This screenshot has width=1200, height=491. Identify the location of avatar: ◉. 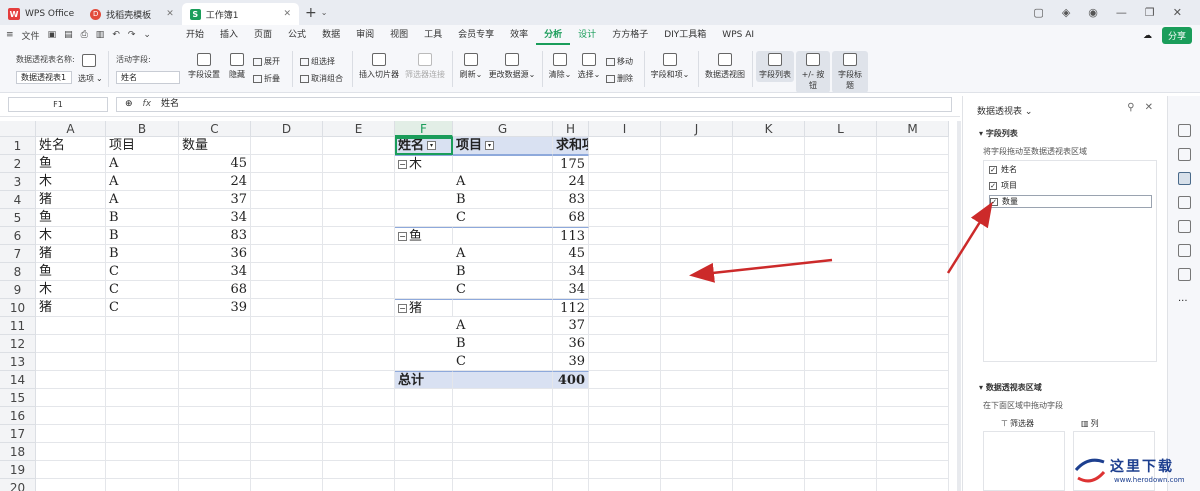
(1093, 12).